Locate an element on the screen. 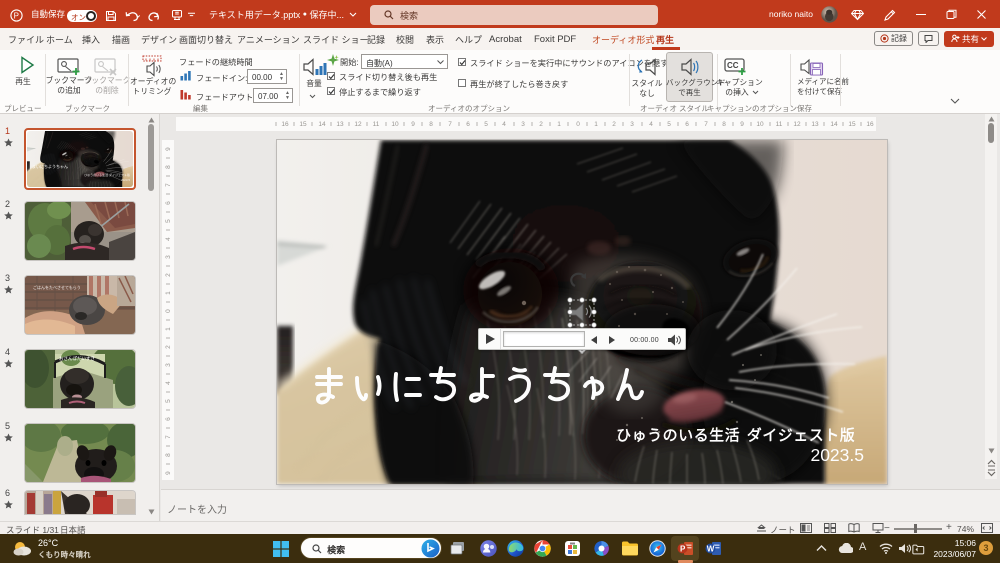 The image size is (1000, 563). svg-text: W is located at coordinates (711, 549).